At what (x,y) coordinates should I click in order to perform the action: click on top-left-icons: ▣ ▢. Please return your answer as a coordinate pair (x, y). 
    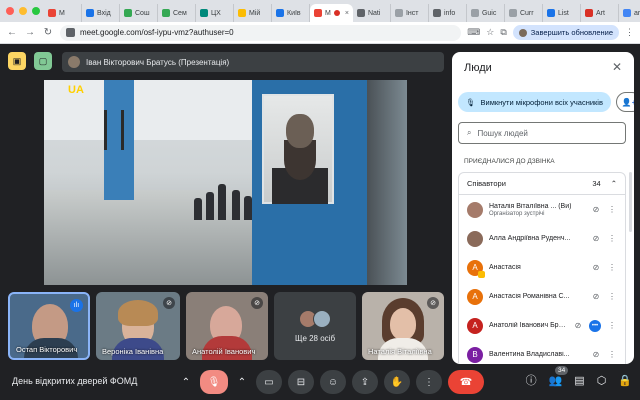
    Looking at the image, I should click on (30, 61).